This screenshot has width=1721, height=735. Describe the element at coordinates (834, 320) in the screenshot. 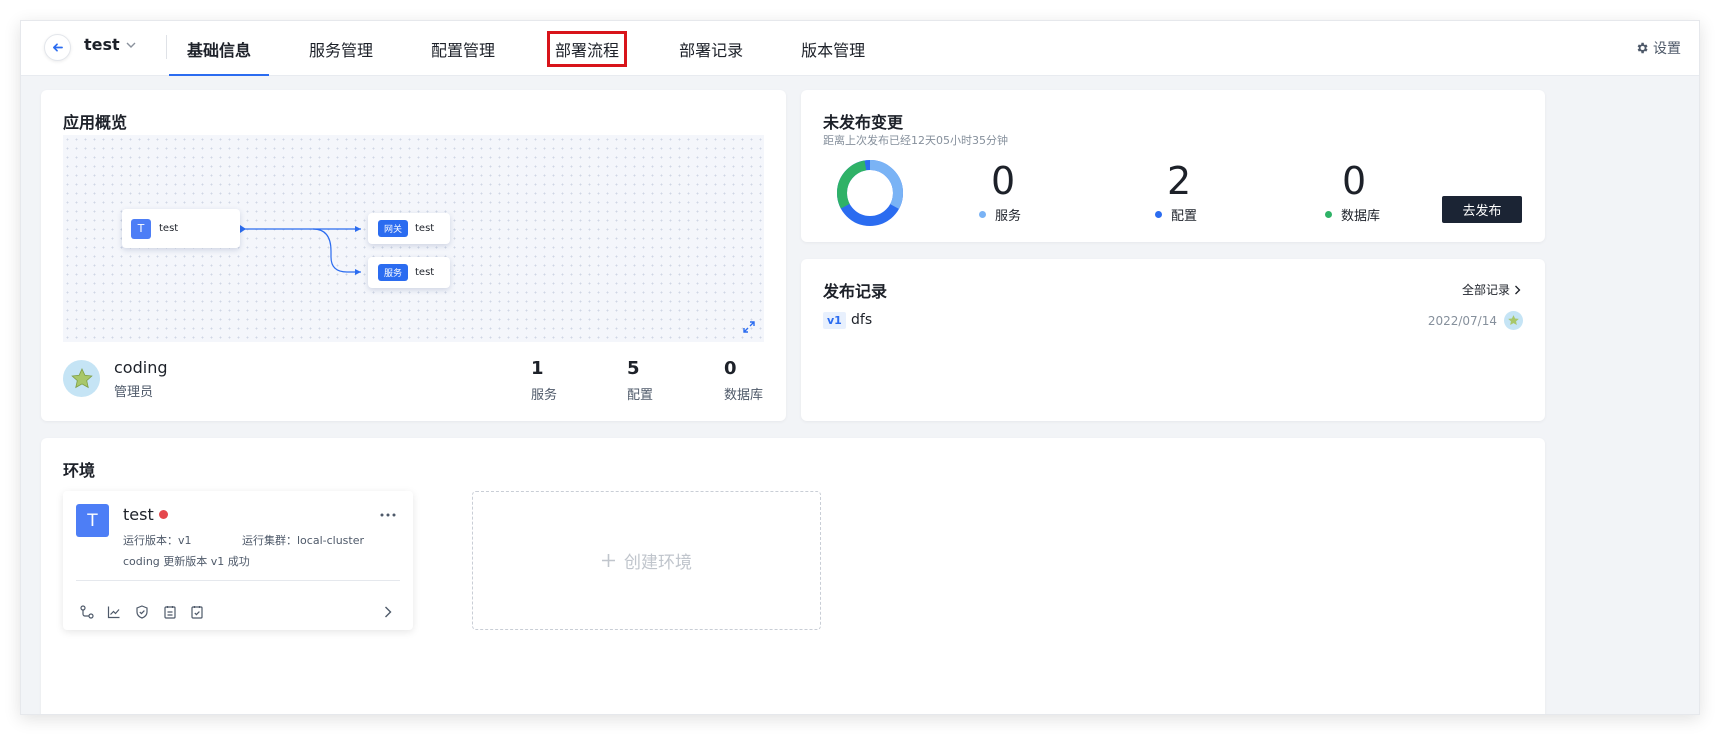

I see `version-badge: v1` at that location.